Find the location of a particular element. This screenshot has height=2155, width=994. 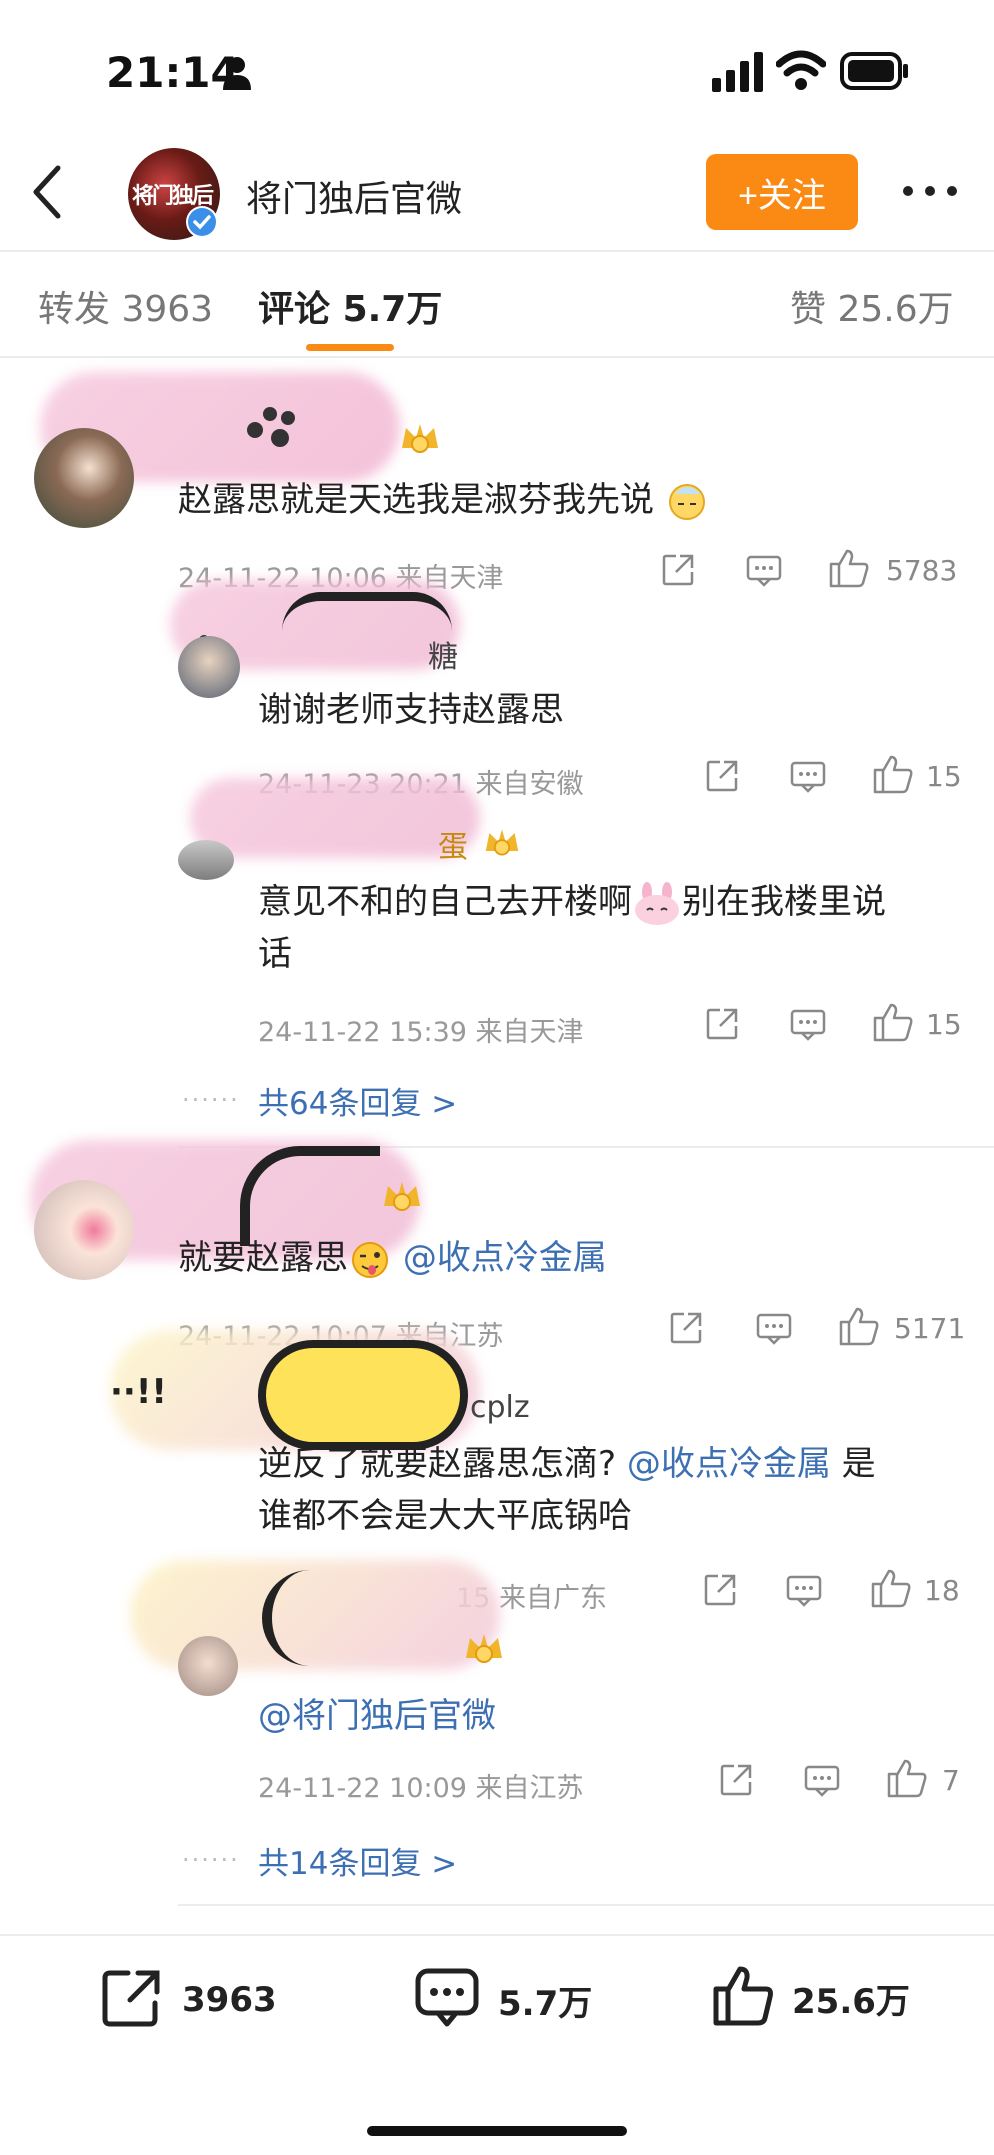

reply-username-sticker is located at coordinates (335, 818).